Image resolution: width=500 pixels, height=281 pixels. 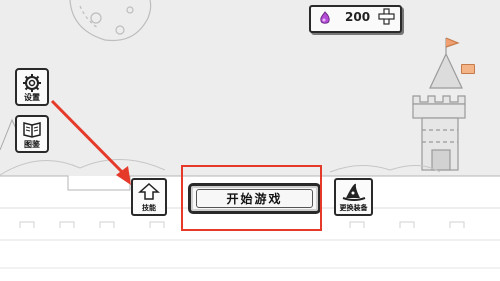 I want to click on settings-button: 设置, so click(x=32, y=87).